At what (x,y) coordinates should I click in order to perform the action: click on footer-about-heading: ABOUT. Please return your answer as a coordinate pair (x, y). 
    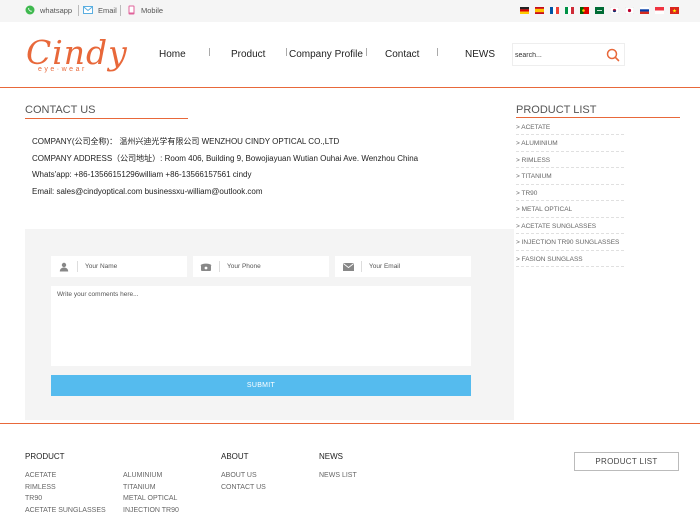
    Looking at the image, I should click on (235, 456).